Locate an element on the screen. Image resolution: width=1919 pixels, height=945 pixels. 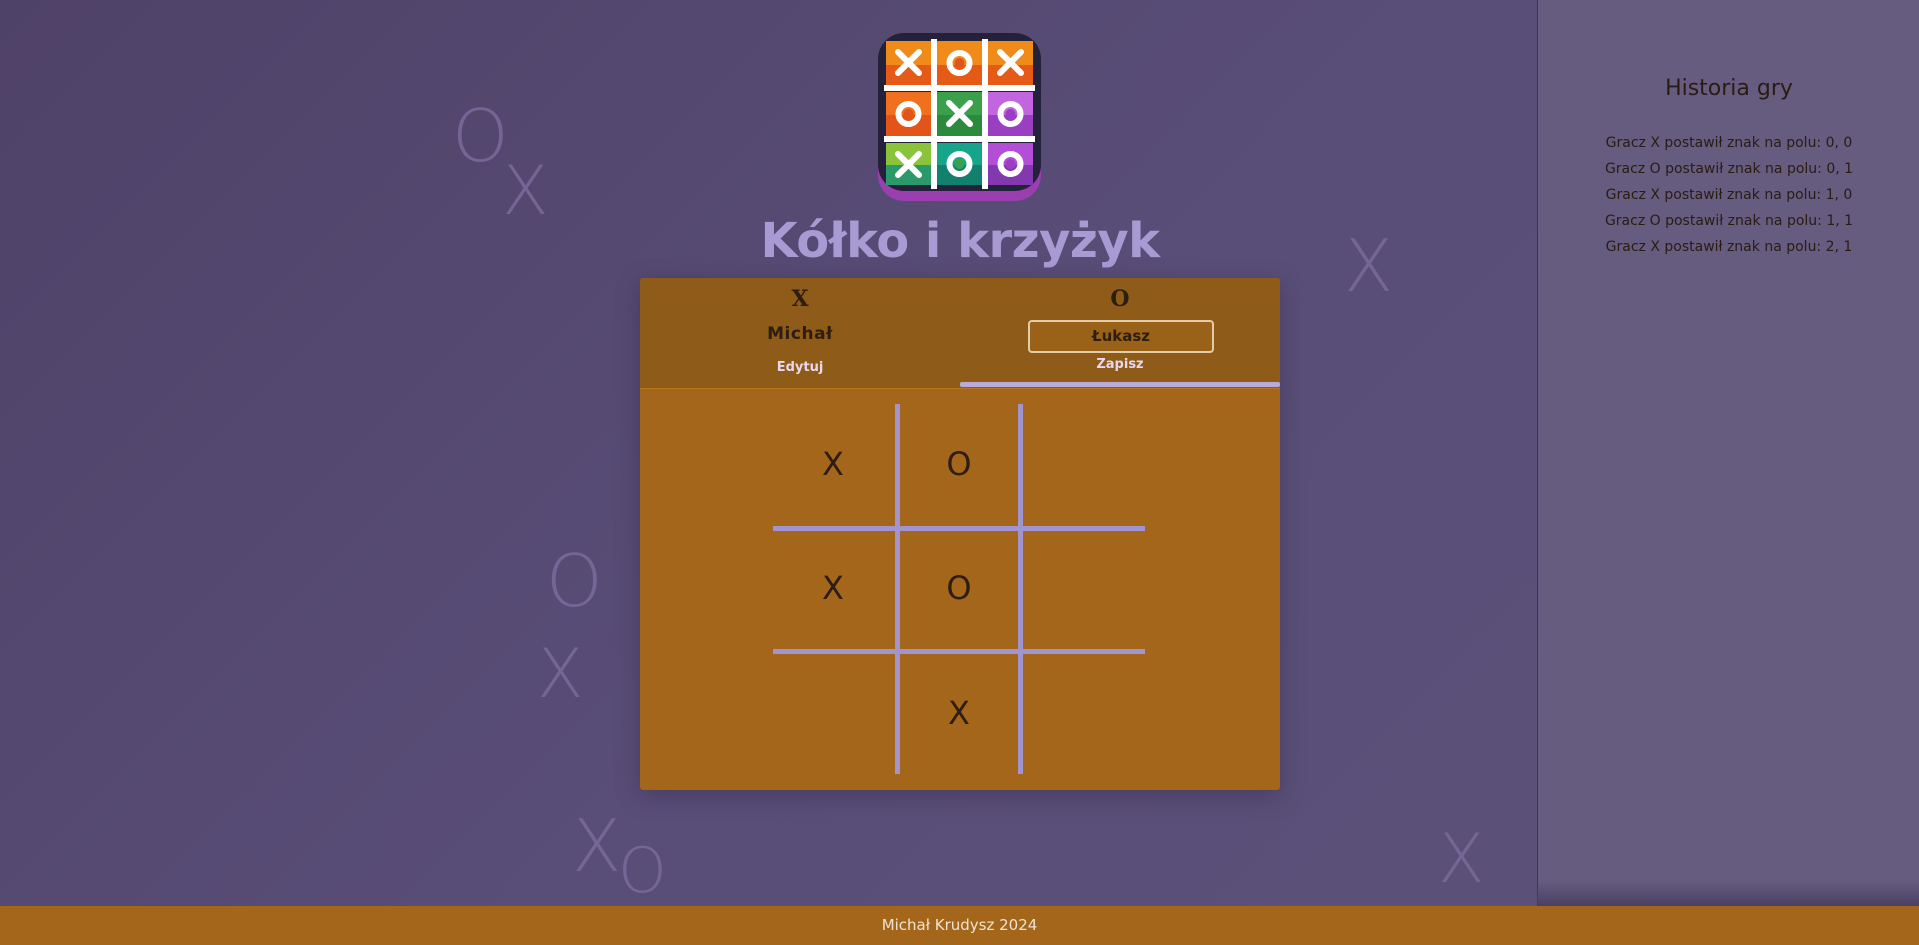
active-player-indicator is located at coordinates (1120, 384).